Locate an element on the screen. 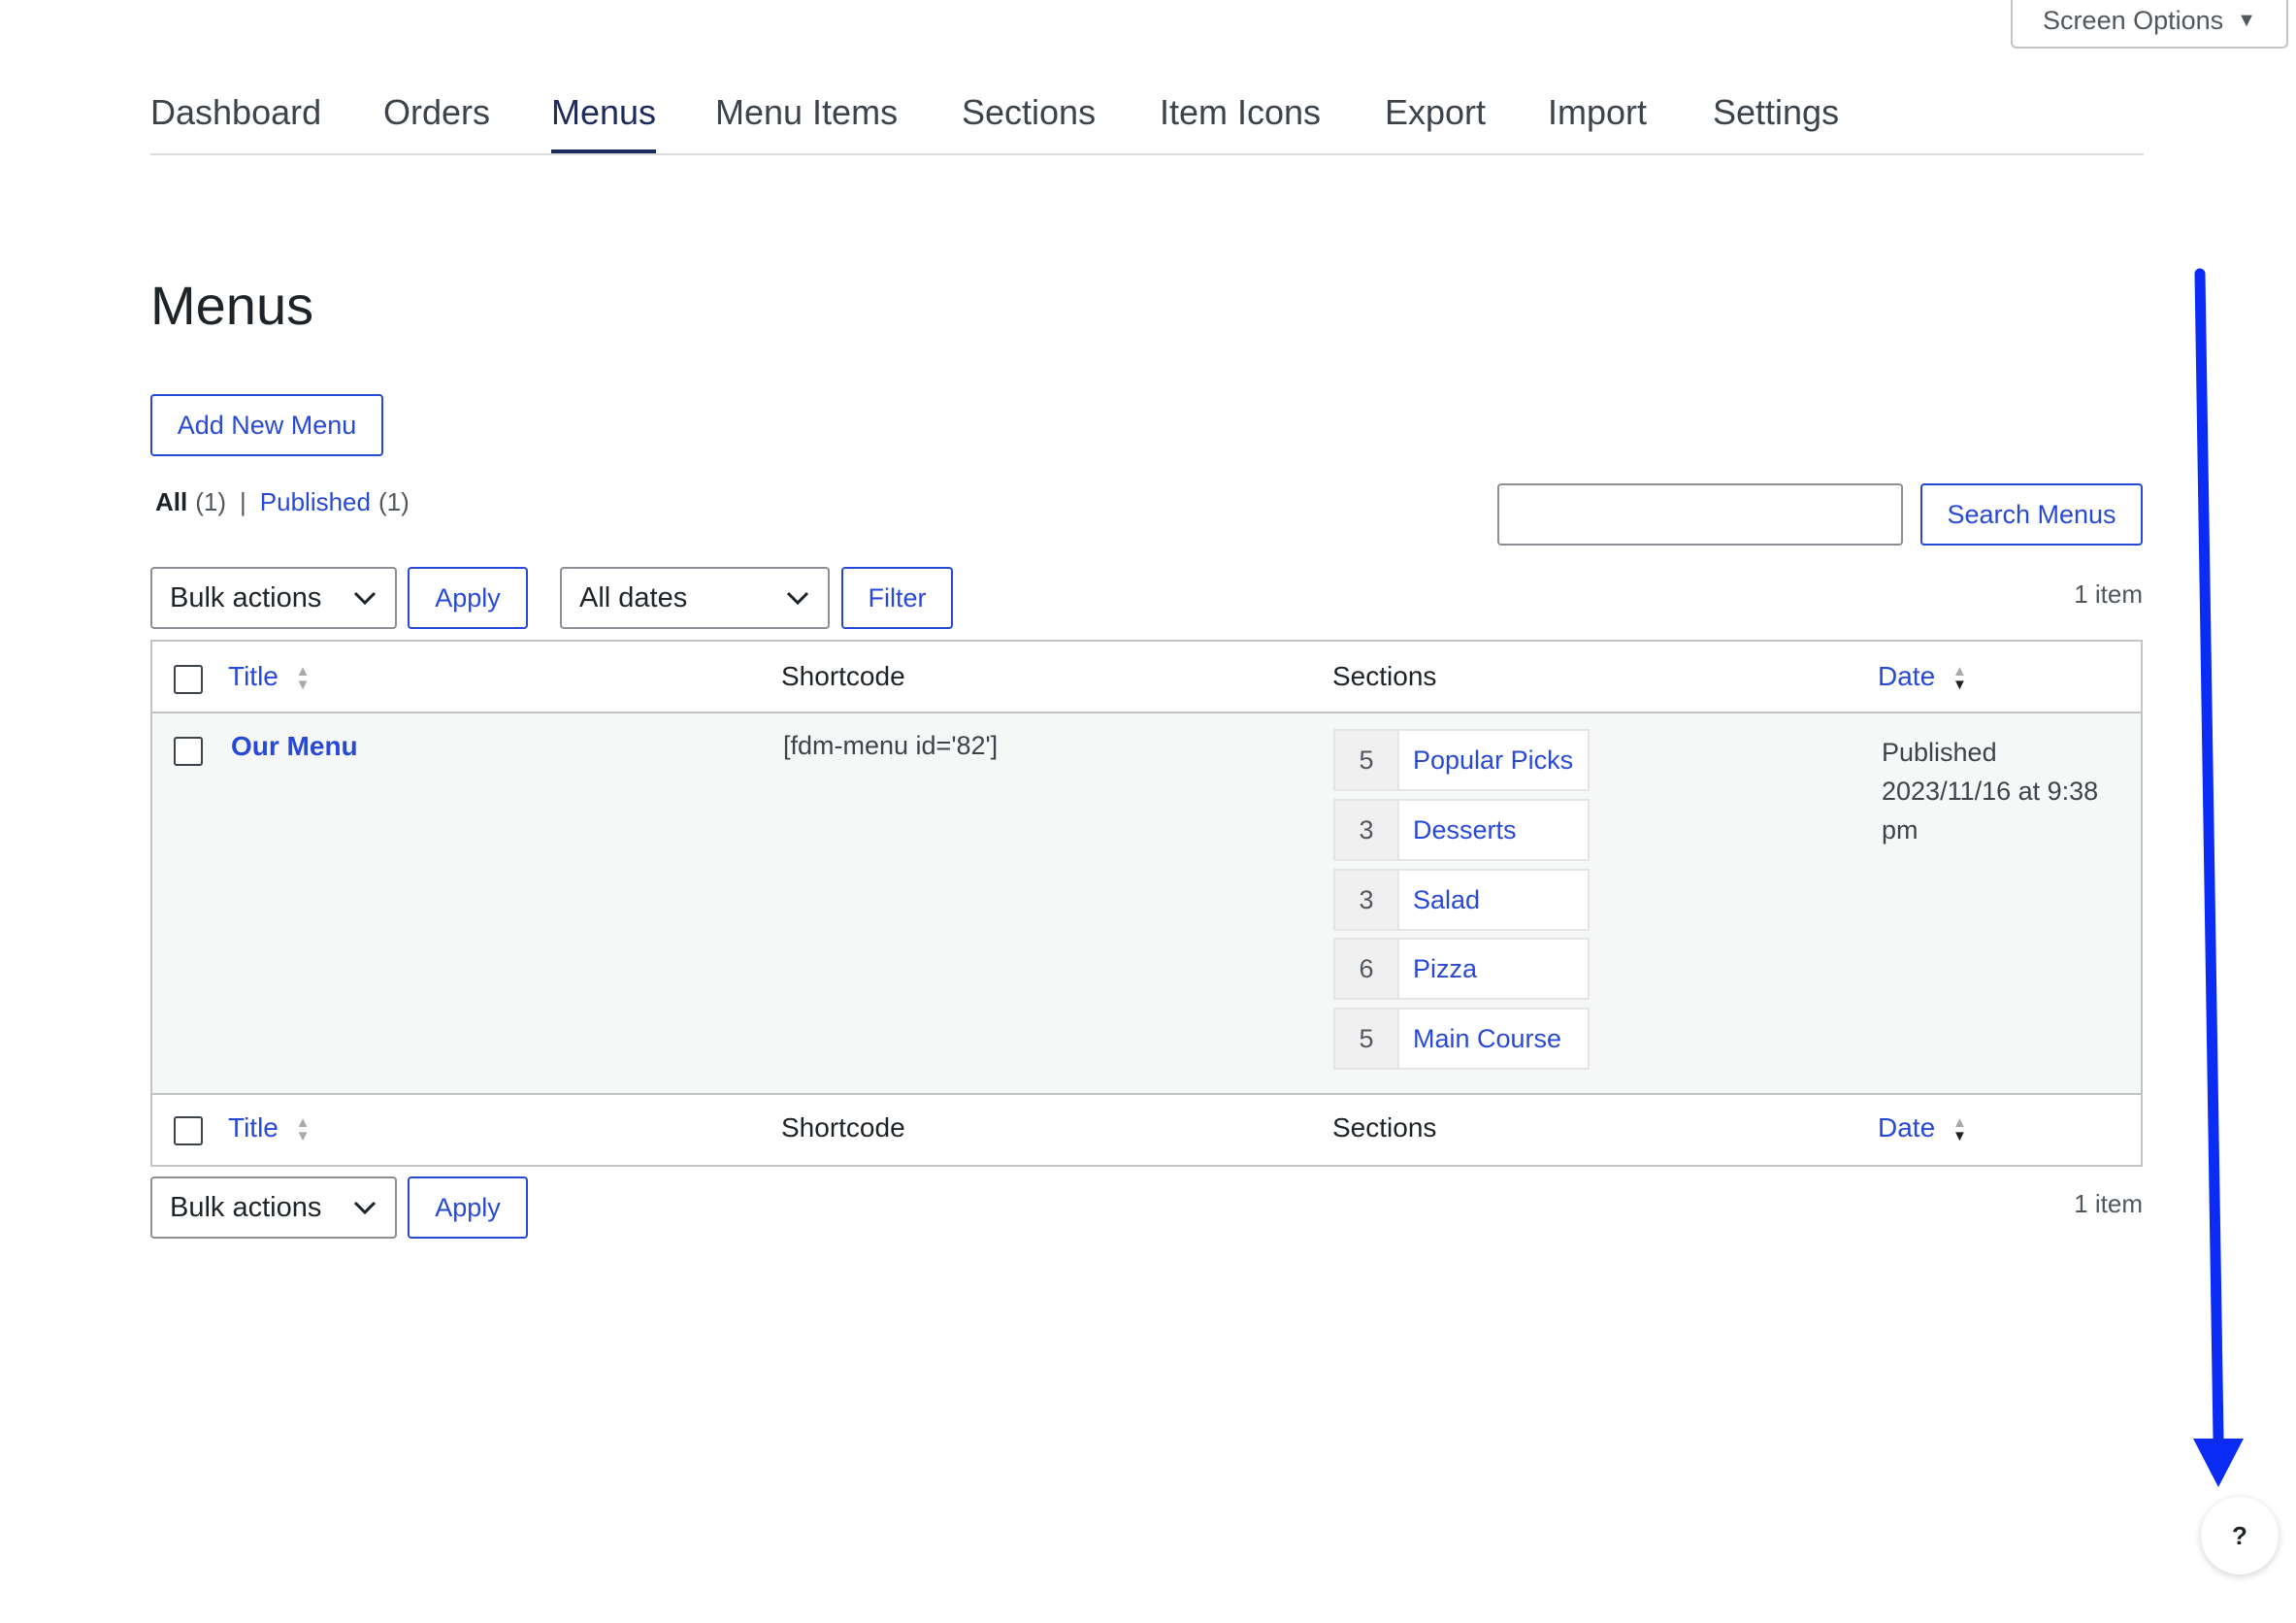 The width and height of the screenshot is (2296, 1623). annotation-arrow-icon is located at coordinates (2218, 878).